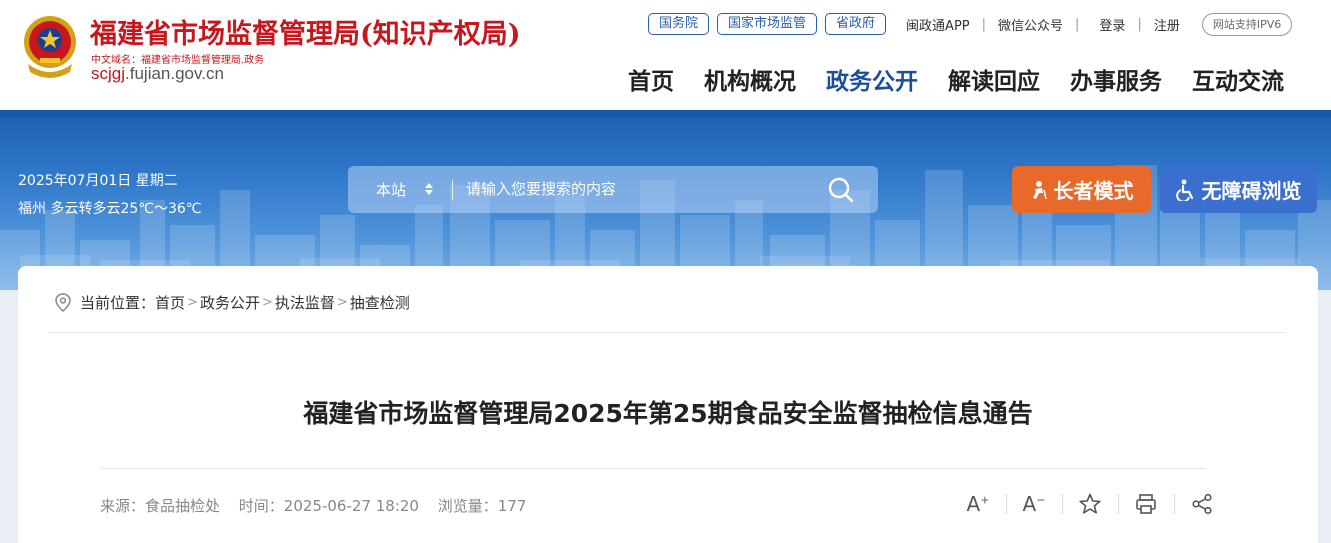  Describe the element at coordinates (1184, 190) in the screenshot. I see `wheelchair-icon` at that location.